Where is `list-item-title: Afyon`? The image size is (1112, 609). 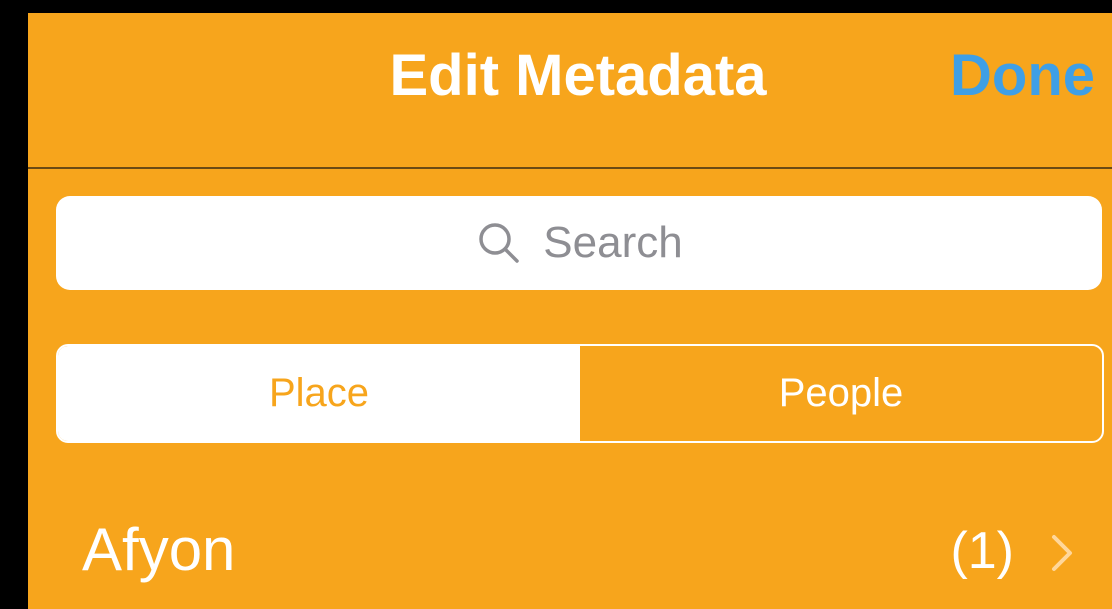
list-item-title: Afyon is located at coordinates (159, 549).